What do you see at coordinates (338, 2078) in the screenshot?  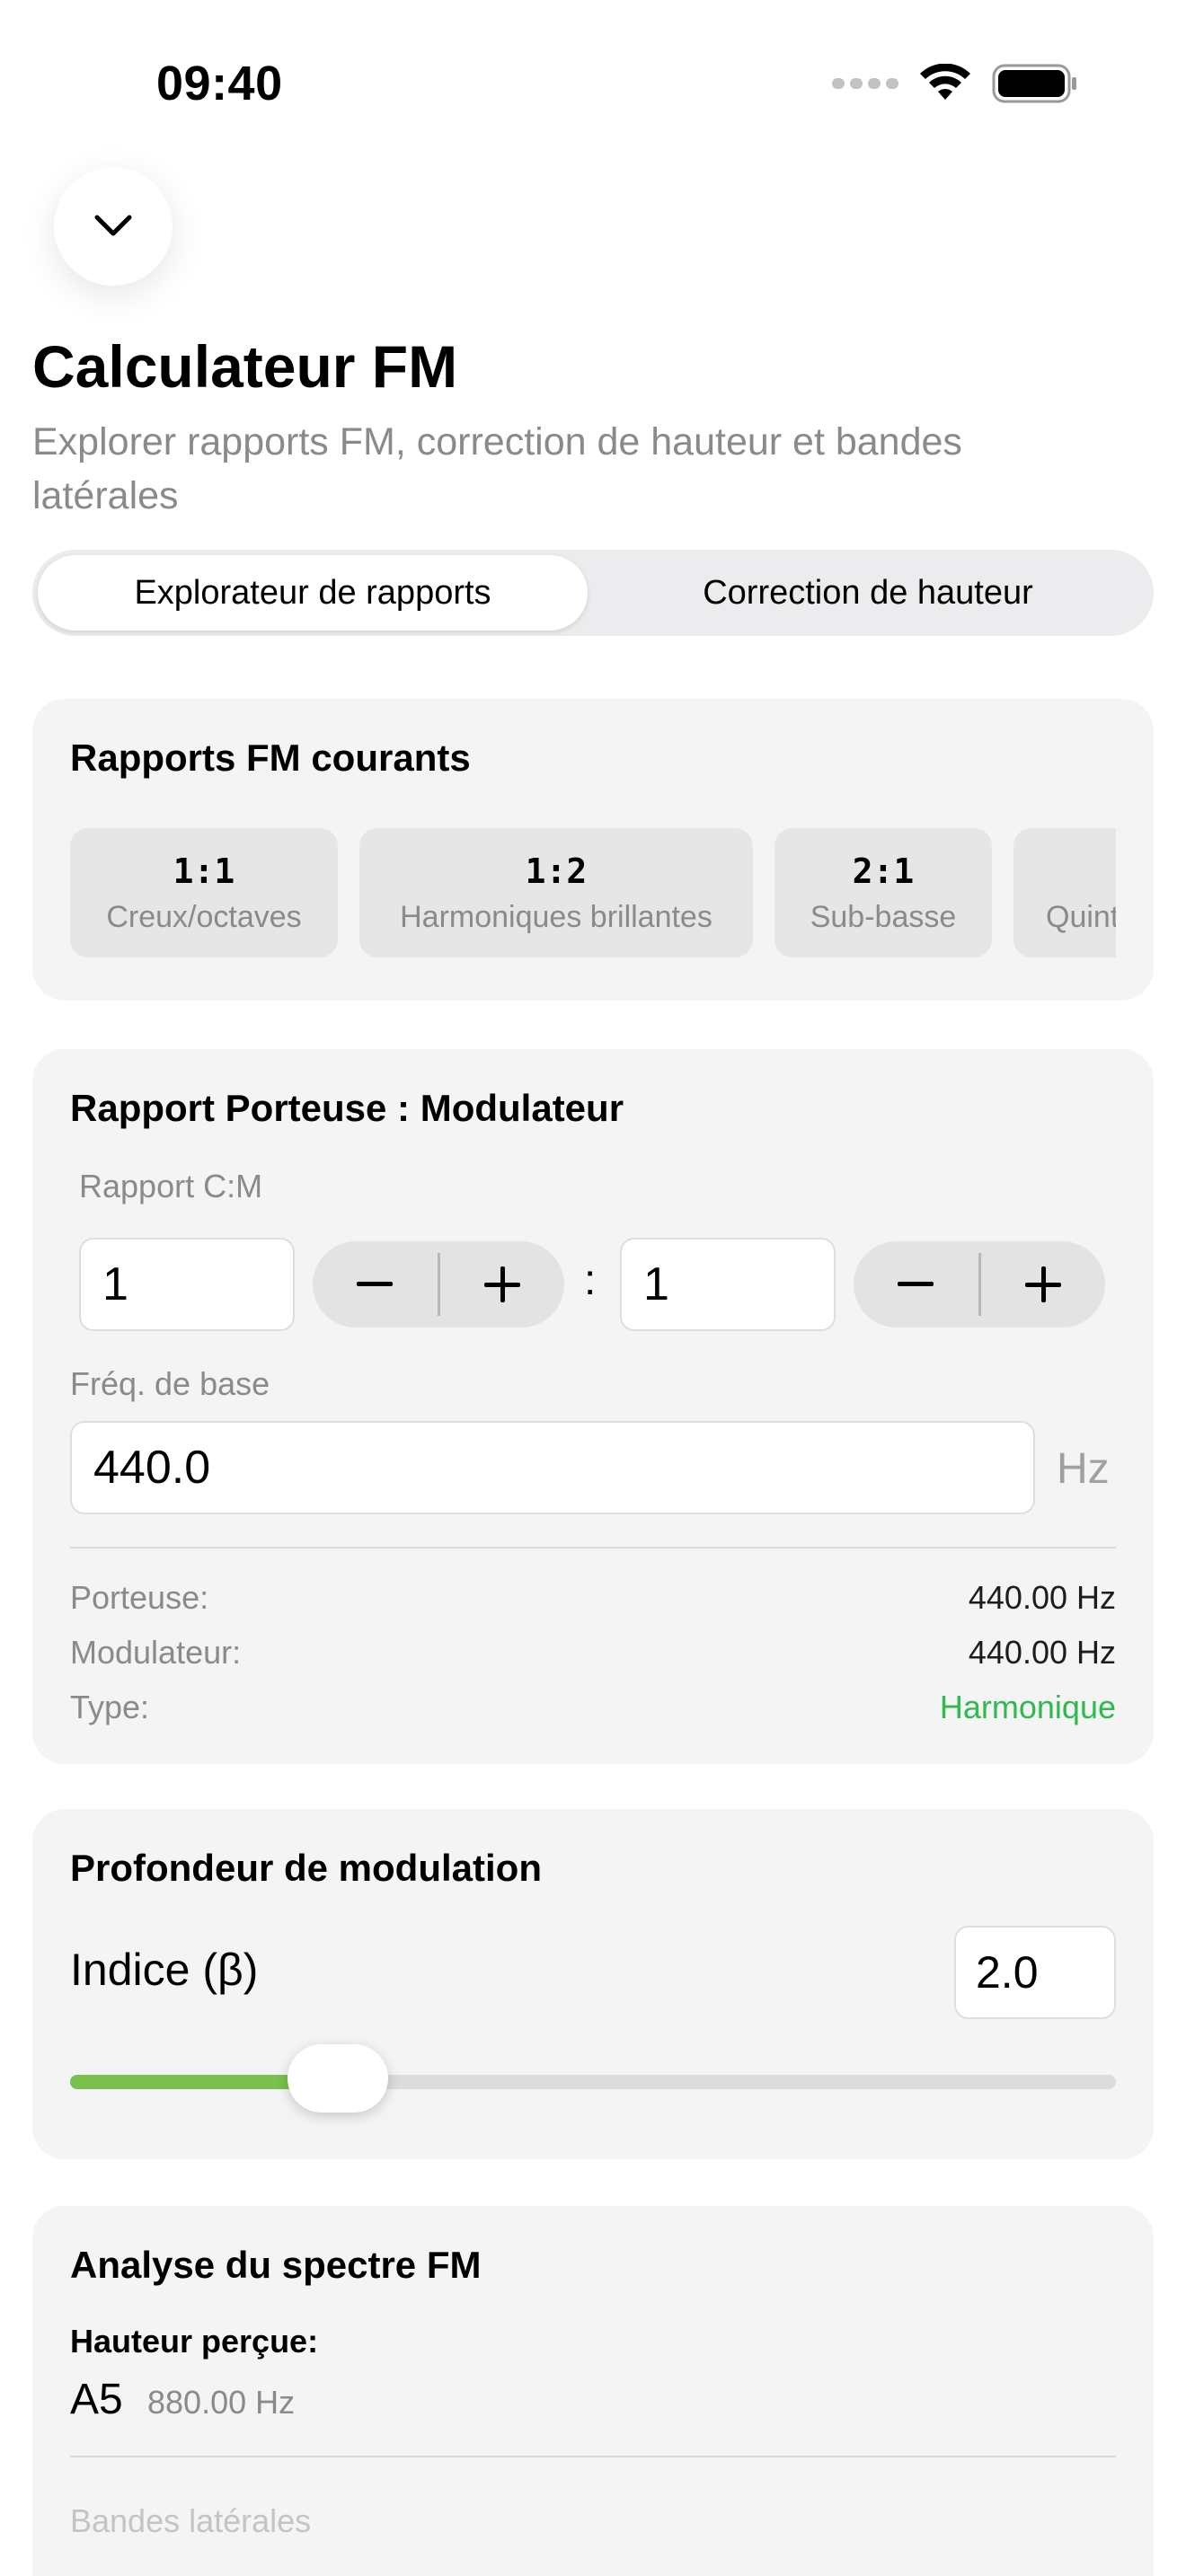 I see `index-slider-thumb` at bounding box center [338, 2078].